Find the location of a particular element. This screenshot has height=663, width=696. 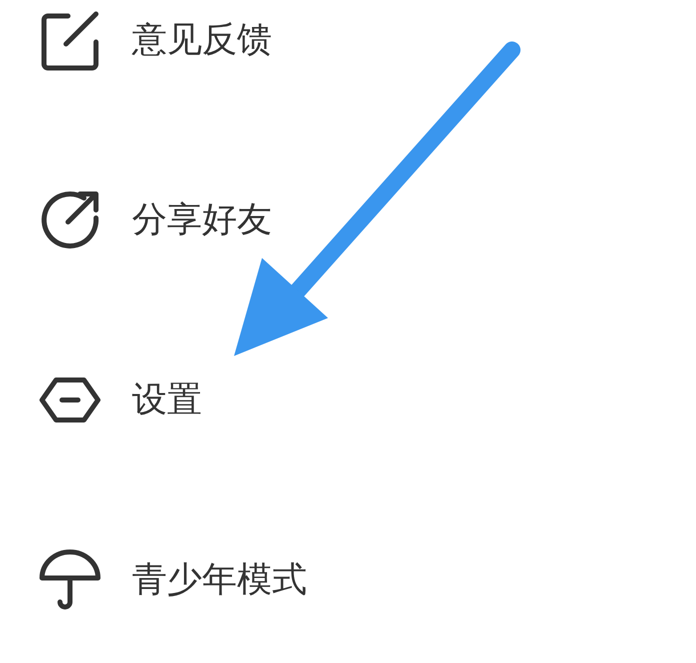

menu-item: 分享好友 is located at coordinates (202, 220).